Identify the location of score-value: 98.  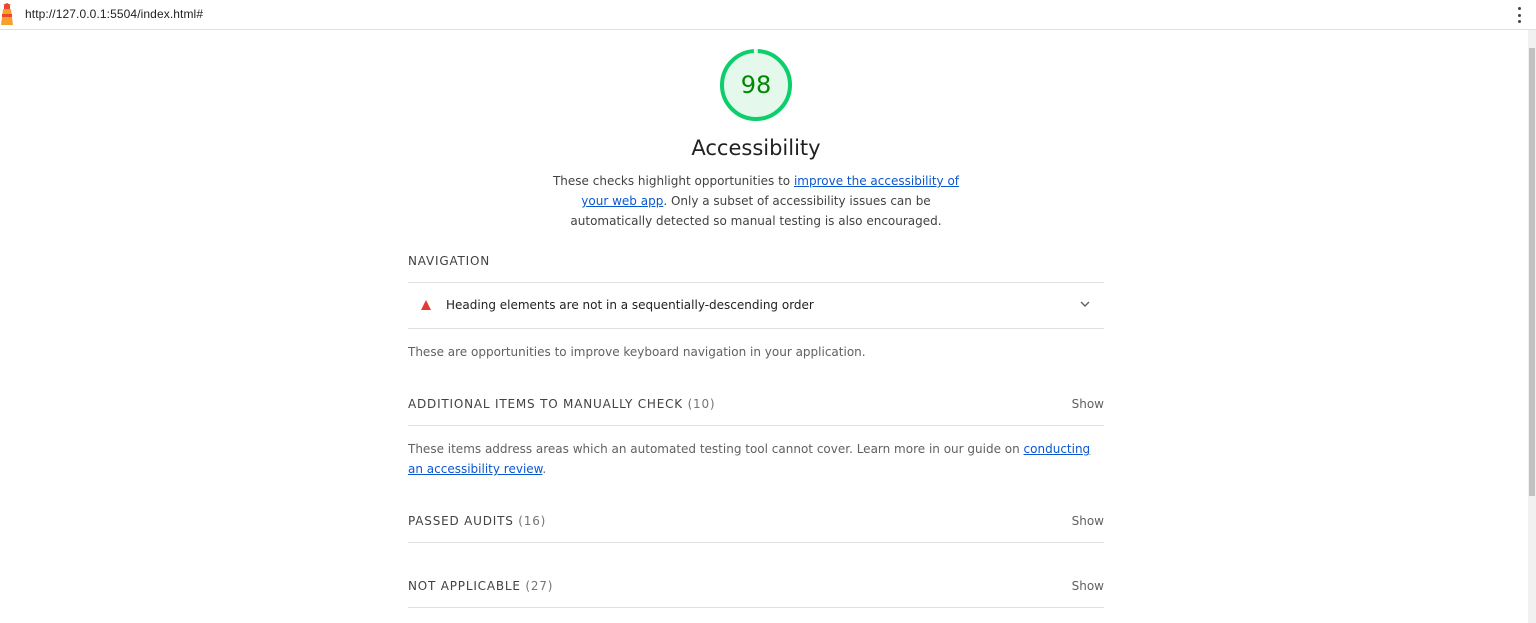
(756, 85).